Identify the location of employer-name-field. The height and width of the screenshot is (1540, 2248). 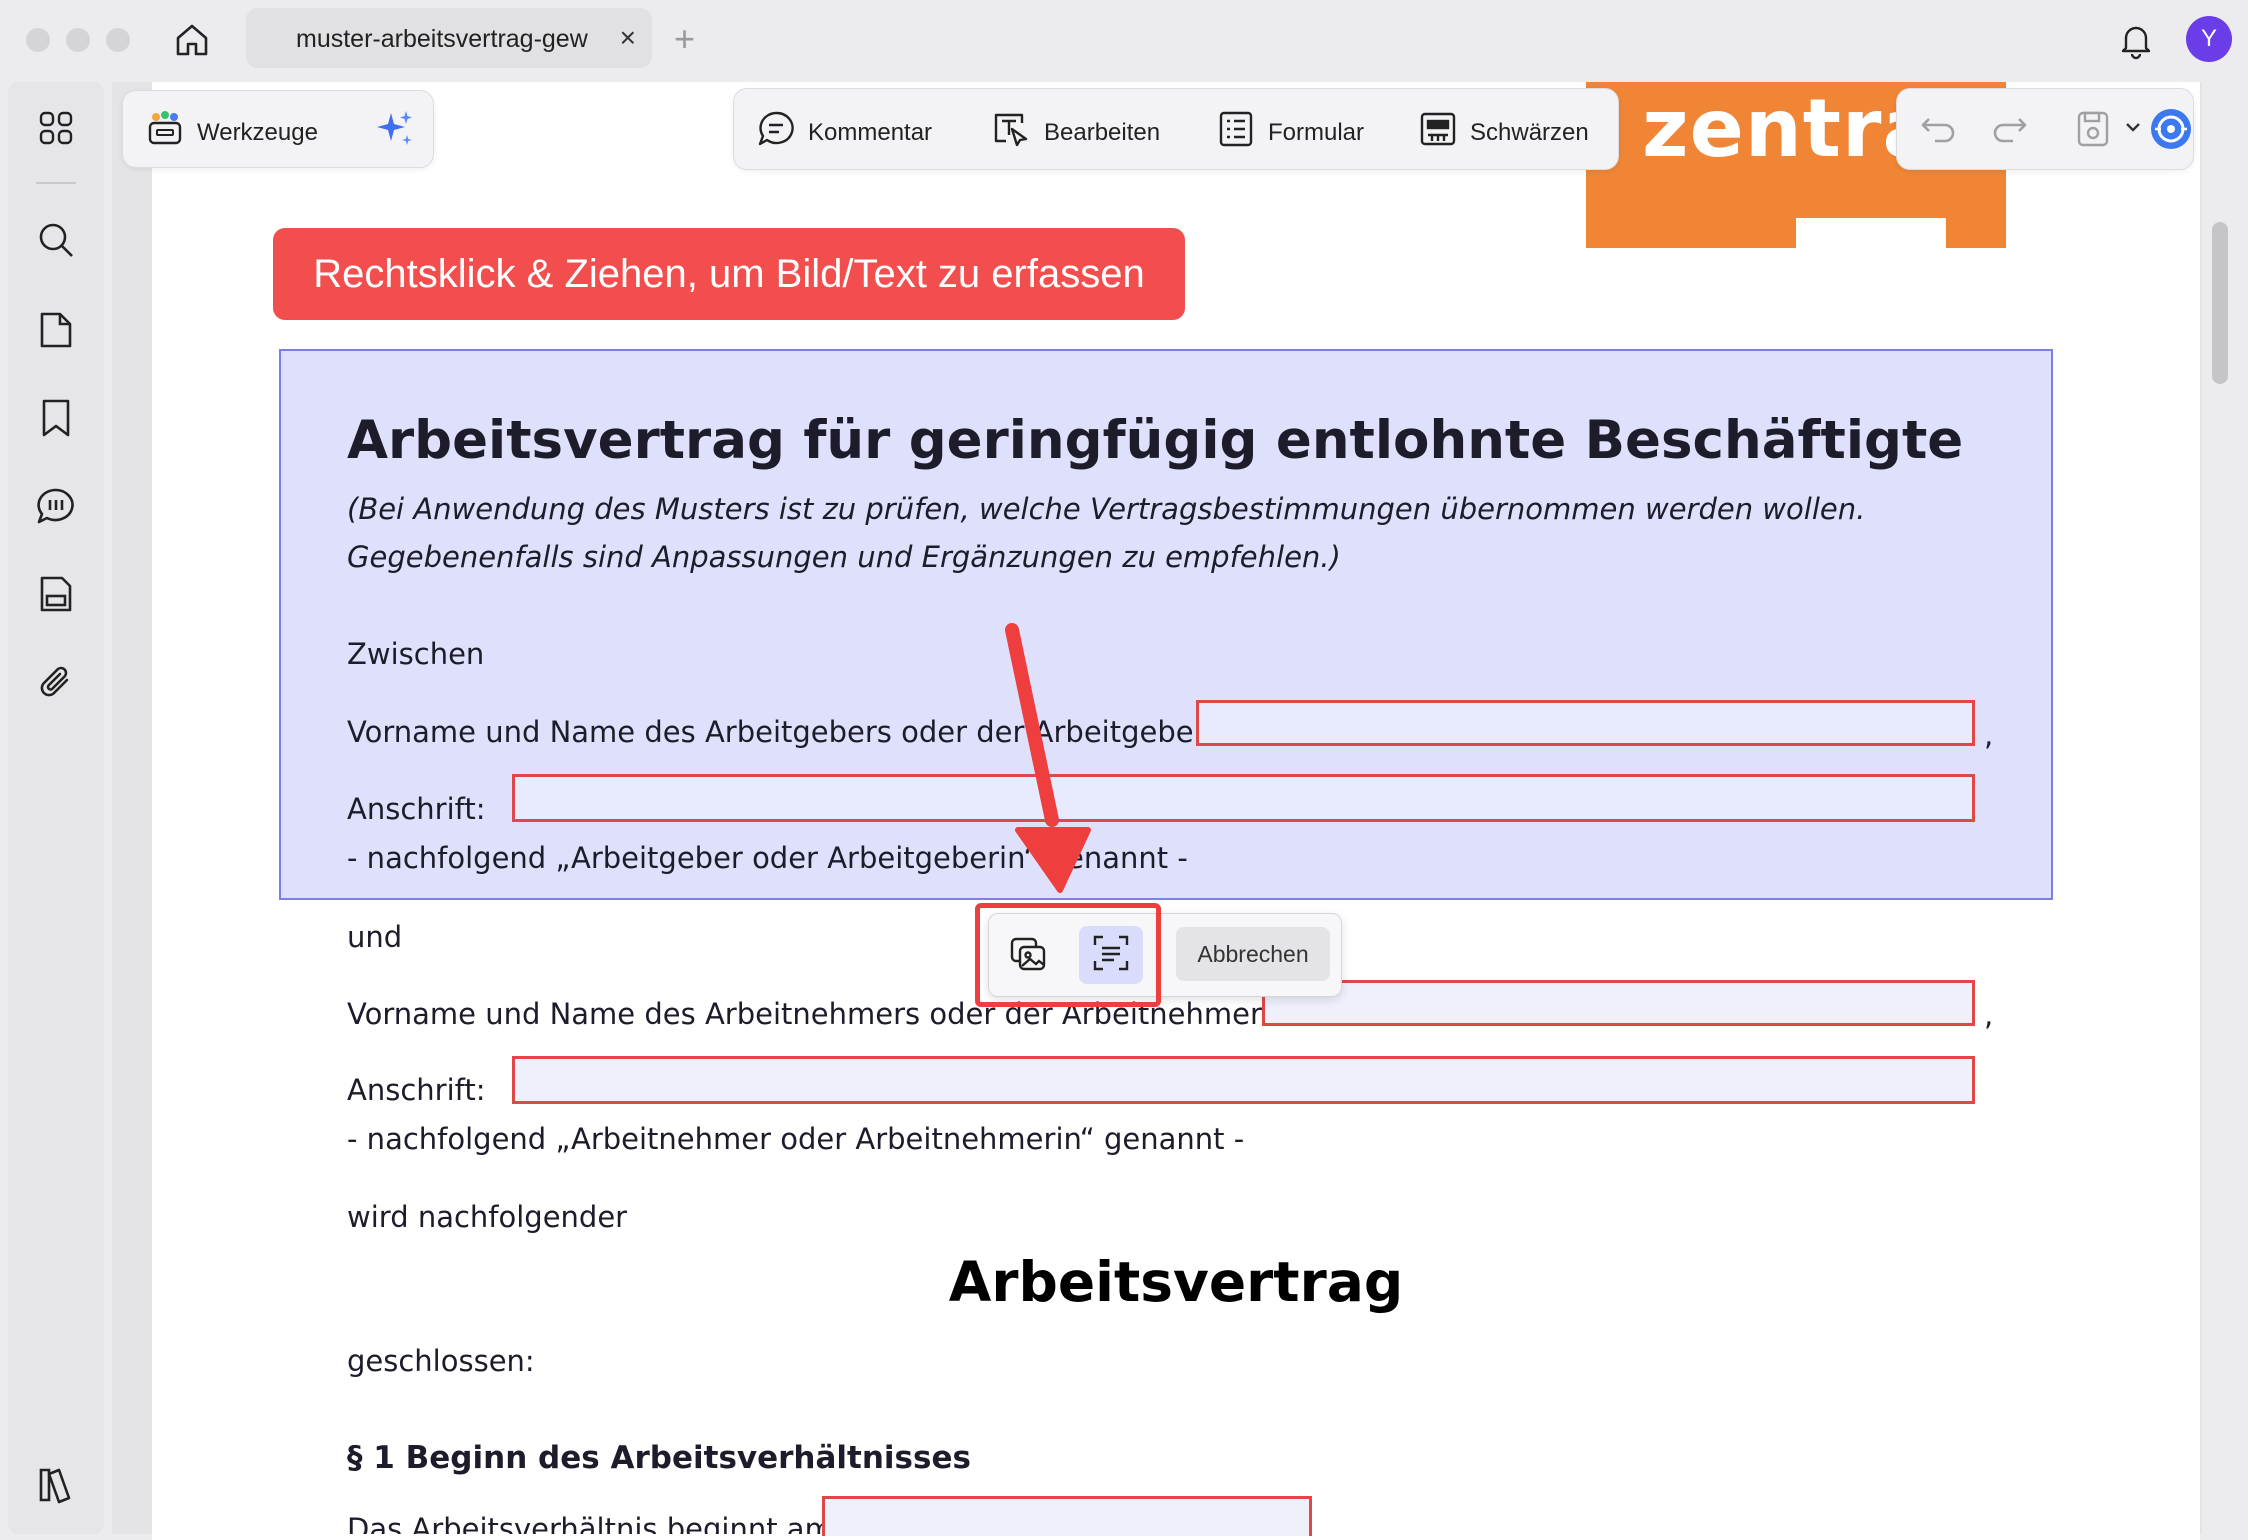
(1585, 723).